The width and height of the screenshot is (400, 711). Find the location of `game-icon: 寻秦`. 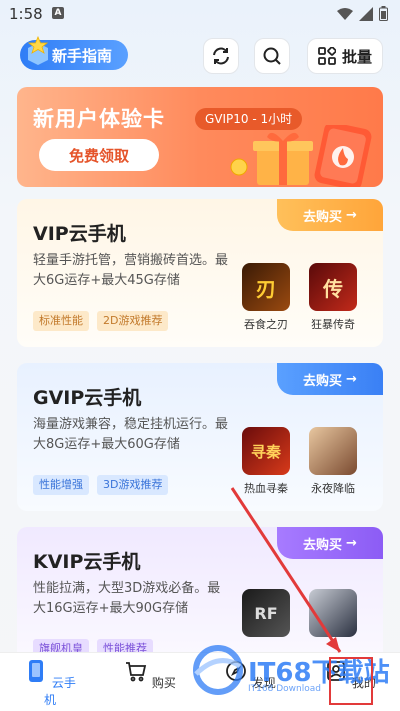

game-icon: 寻秦 is located at coordinates (266, 451).